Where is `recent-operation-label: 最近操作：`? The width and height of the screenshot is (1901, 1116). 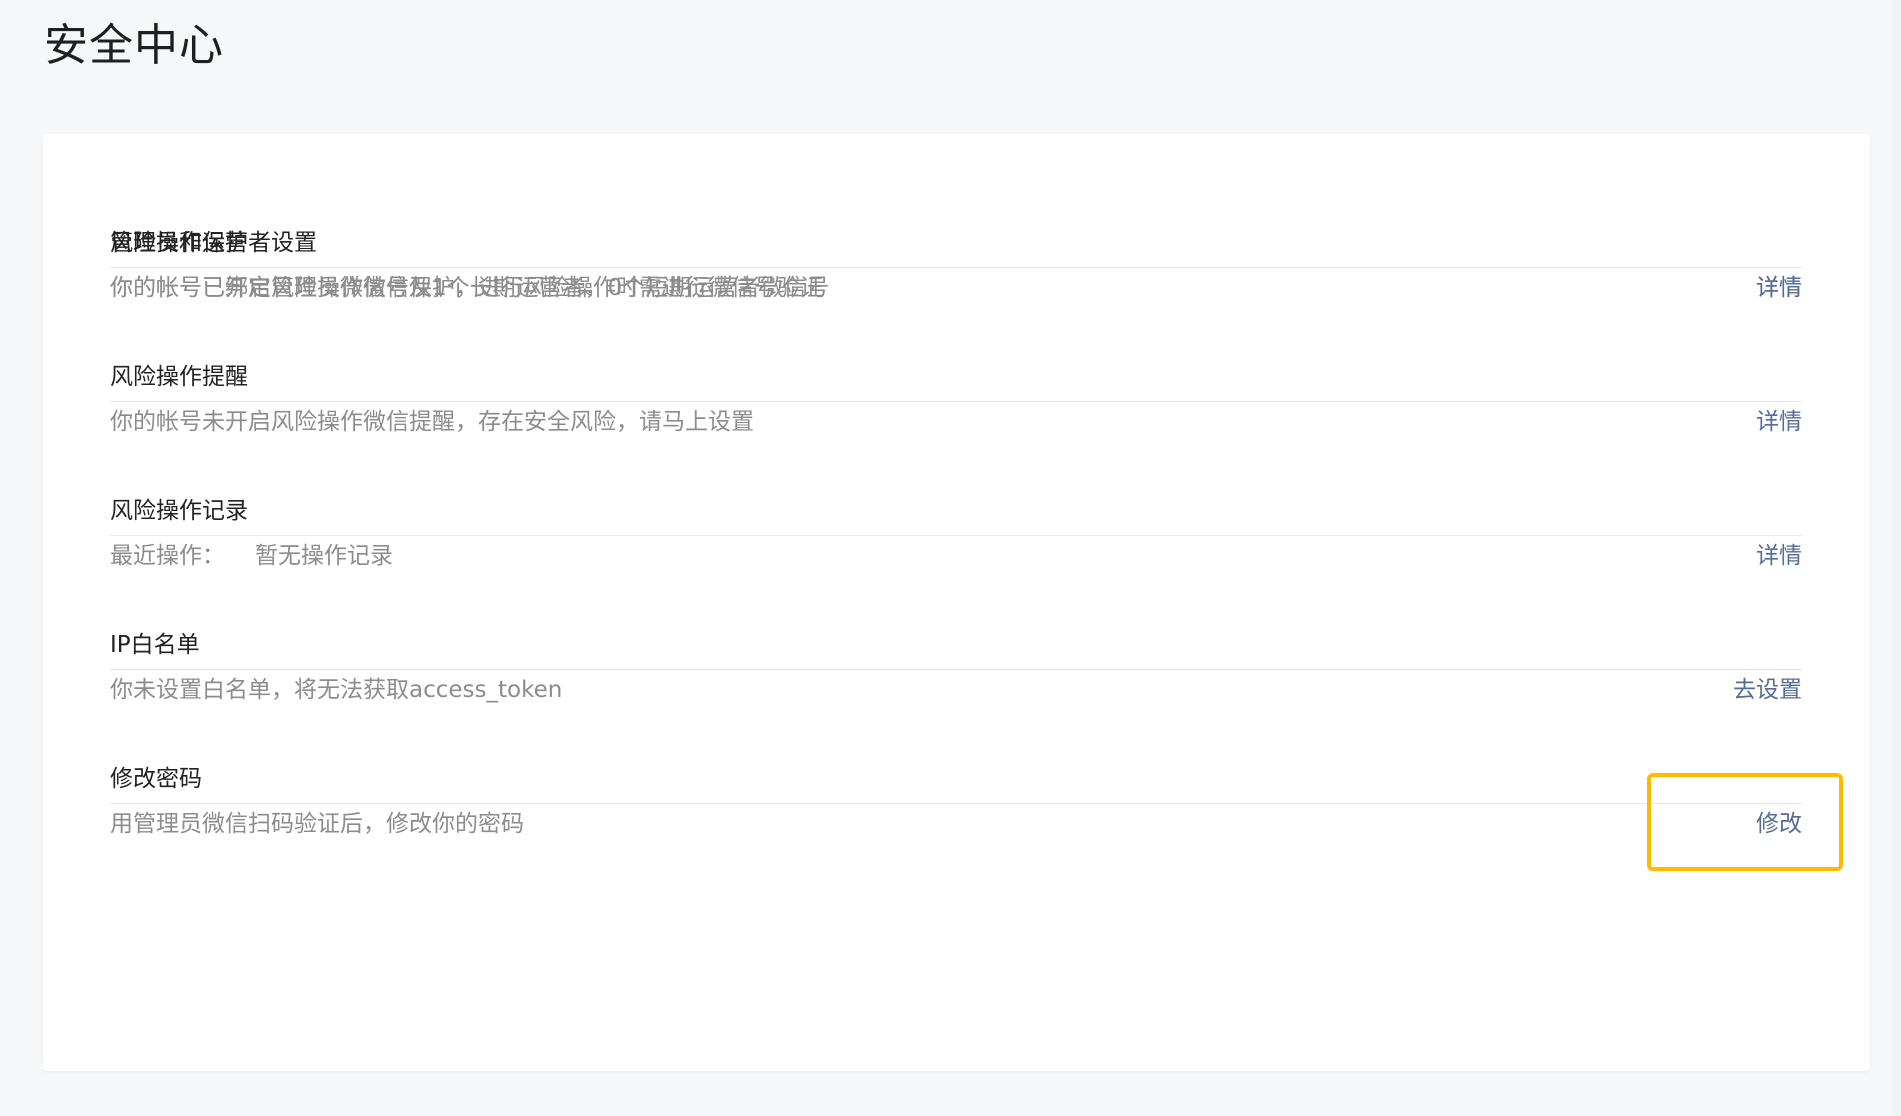
recent-operation-label: 最近操作： is located at coordinates (167, 556).